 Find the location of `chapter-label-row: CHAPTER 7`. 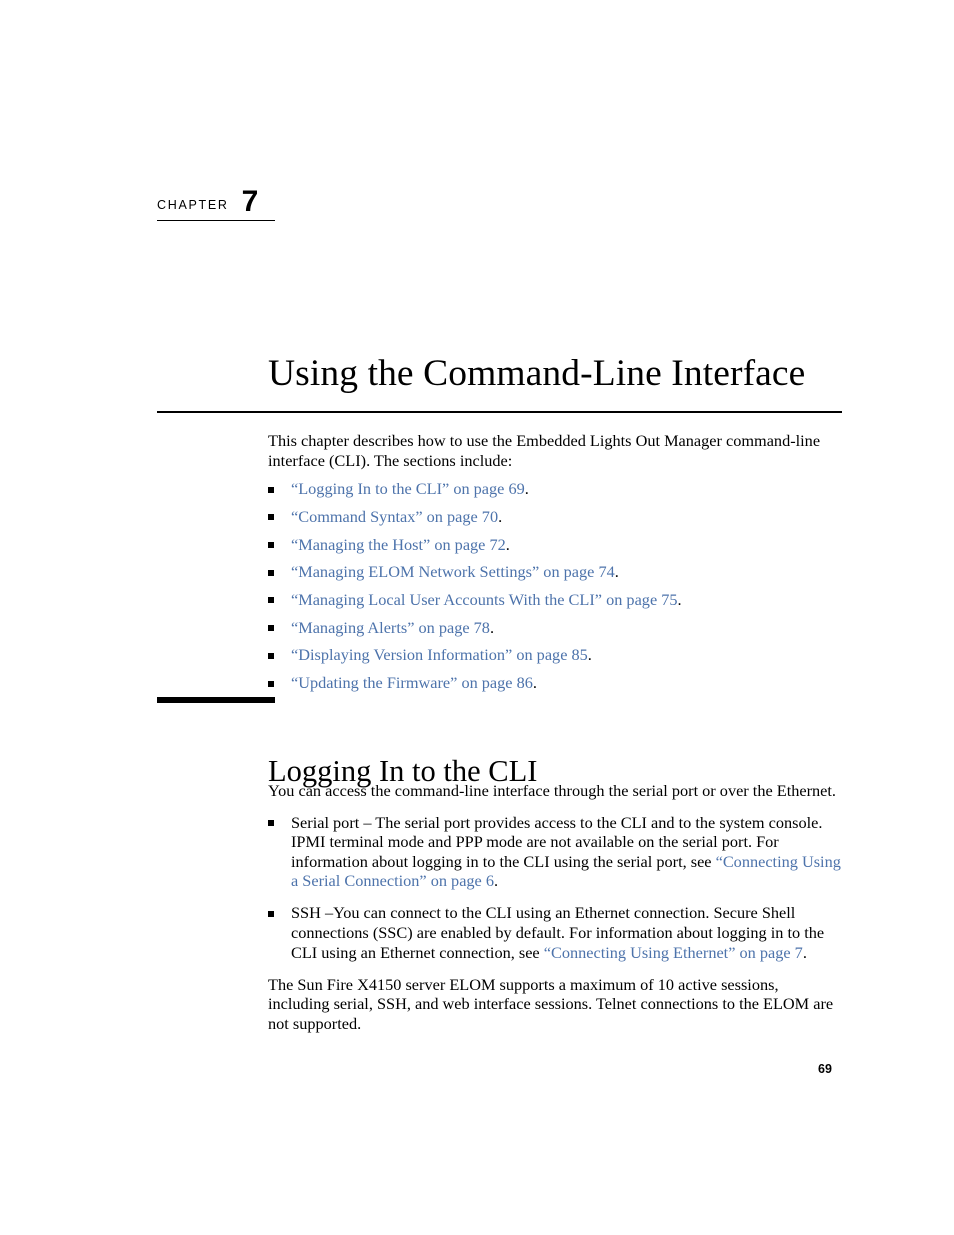

chapter-label-row: CHAPTER 7 is located at coordinates (216, 203).